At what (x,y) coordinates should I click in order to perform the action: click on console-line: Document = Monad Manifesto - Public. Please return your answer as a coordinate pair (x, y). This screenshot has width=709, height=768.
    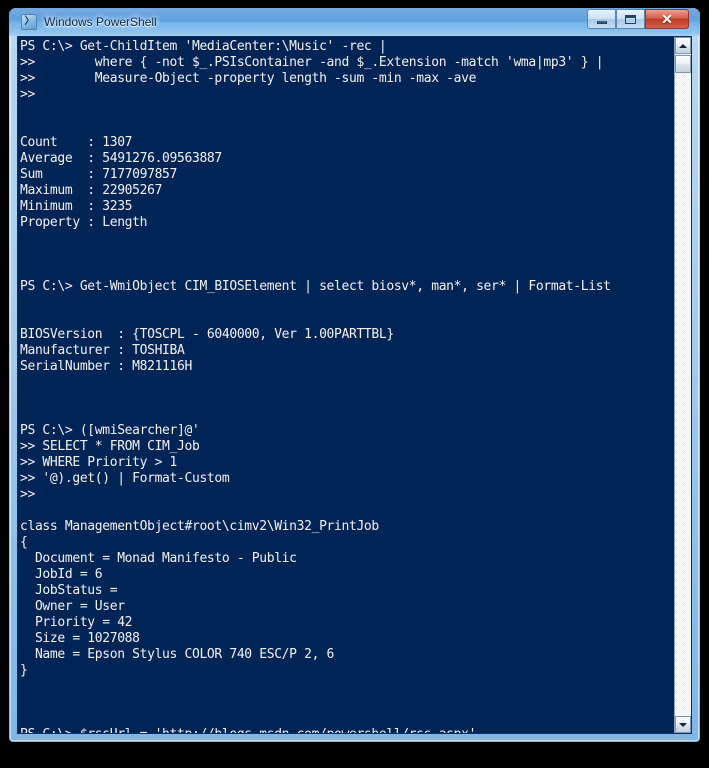
    Looking at the image, I should click on (158, 558).